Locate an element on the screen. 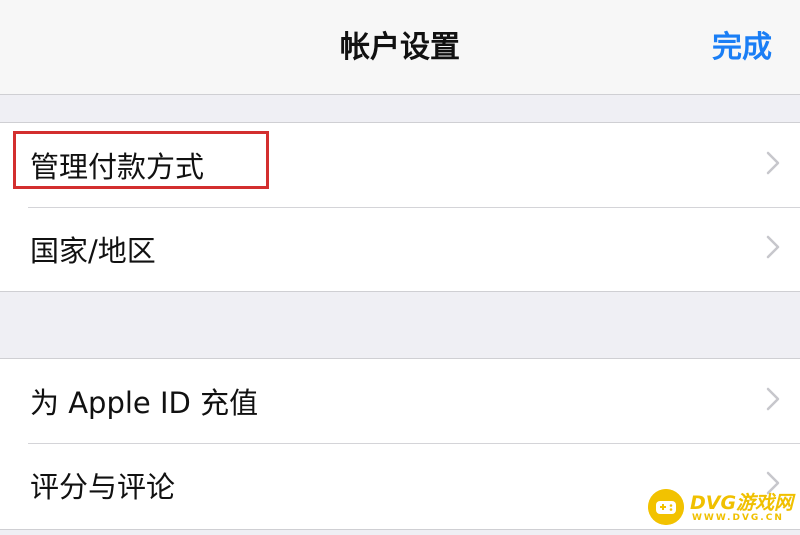  page-title: 帐户设置 is located at coordinates (400, 47).